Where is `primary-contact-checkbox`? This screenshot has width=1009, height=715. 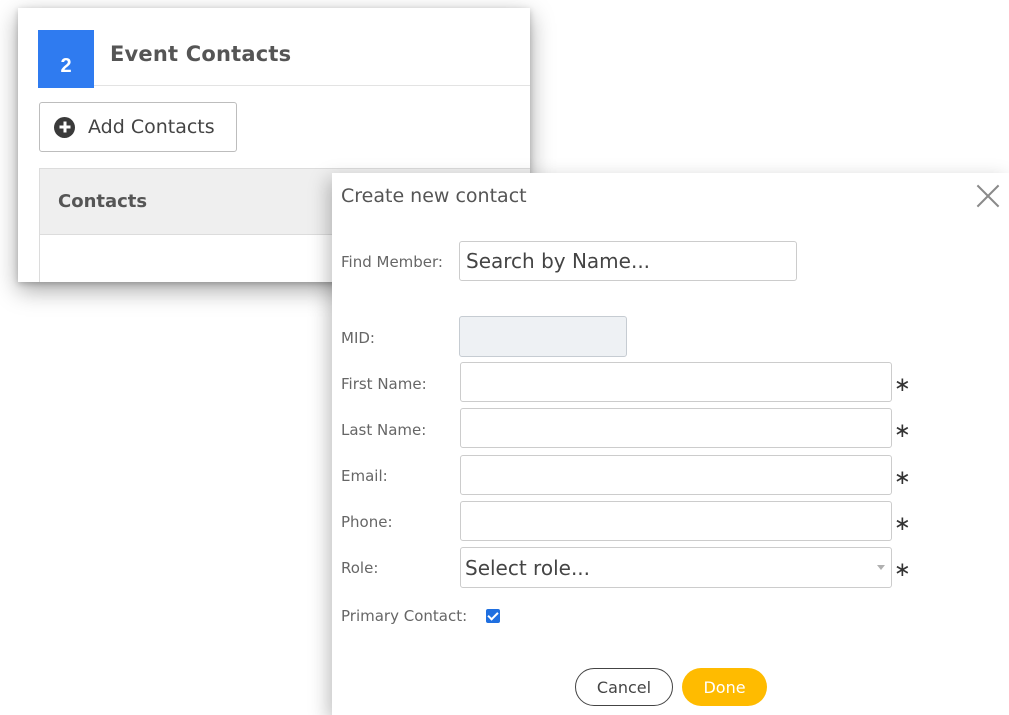 primary-contact-checkbox is located at coordinates (493, 616).